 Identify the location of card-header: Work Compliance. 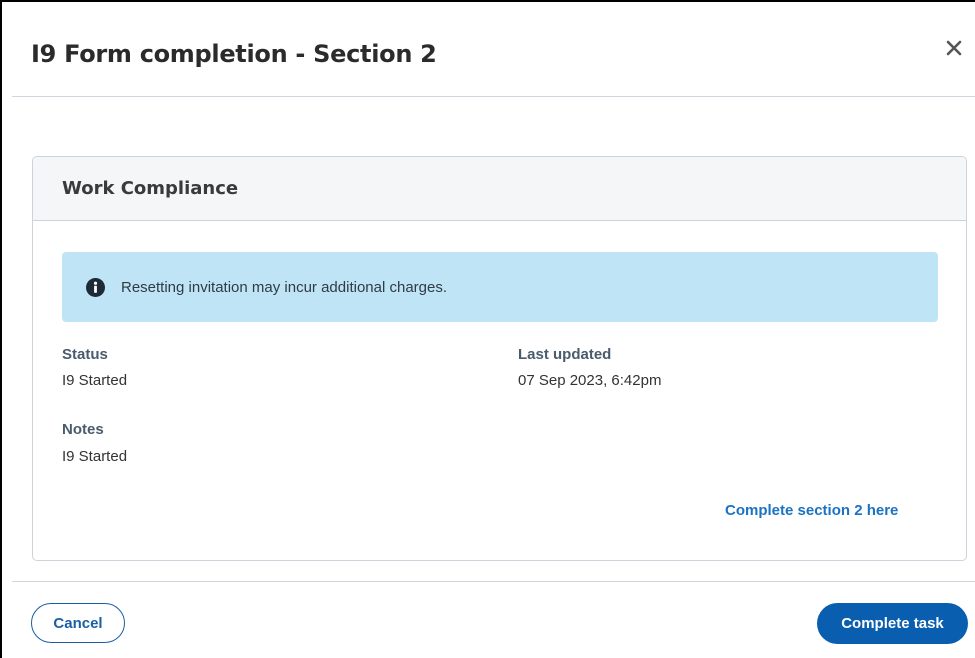
(499, 189).